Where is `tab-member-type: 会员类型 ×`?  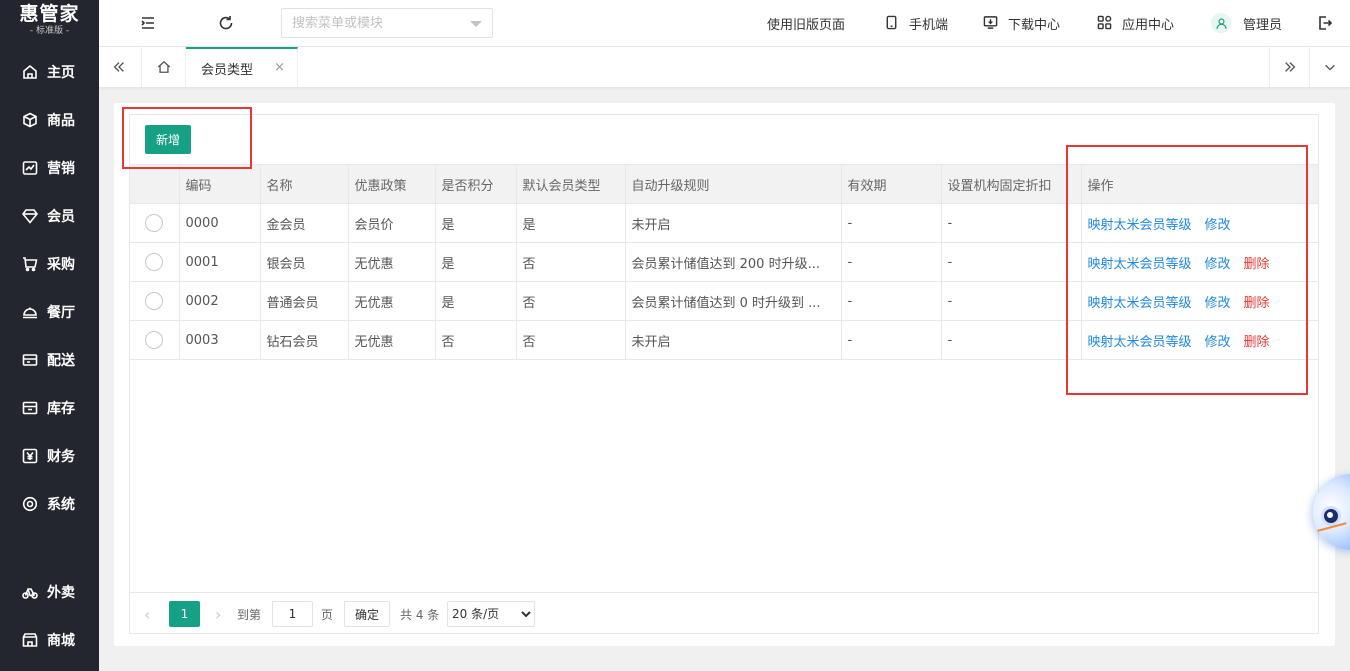 tab-member-type: 会员类型 × is located at coordinates (242, 67).